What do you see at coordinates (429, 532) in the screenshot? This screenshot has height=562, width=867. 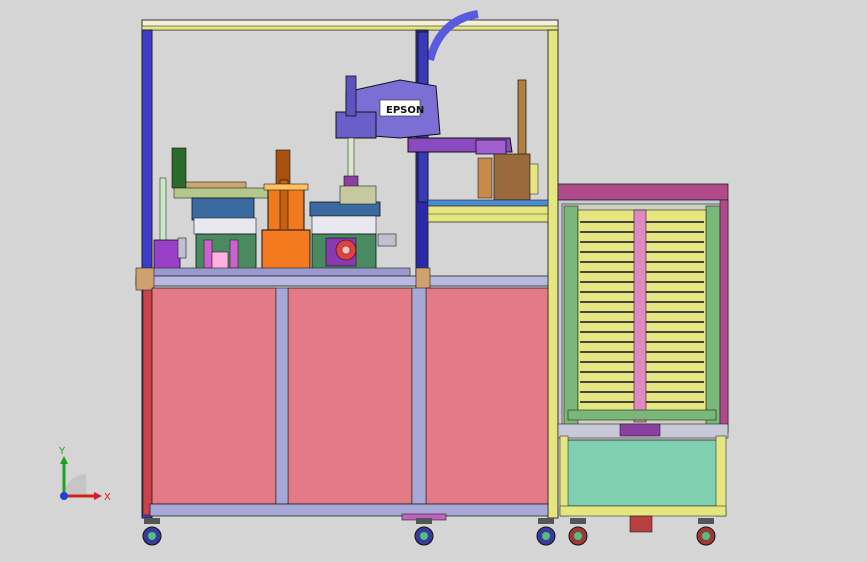 I see `casters` at bounding box center [429, 532].